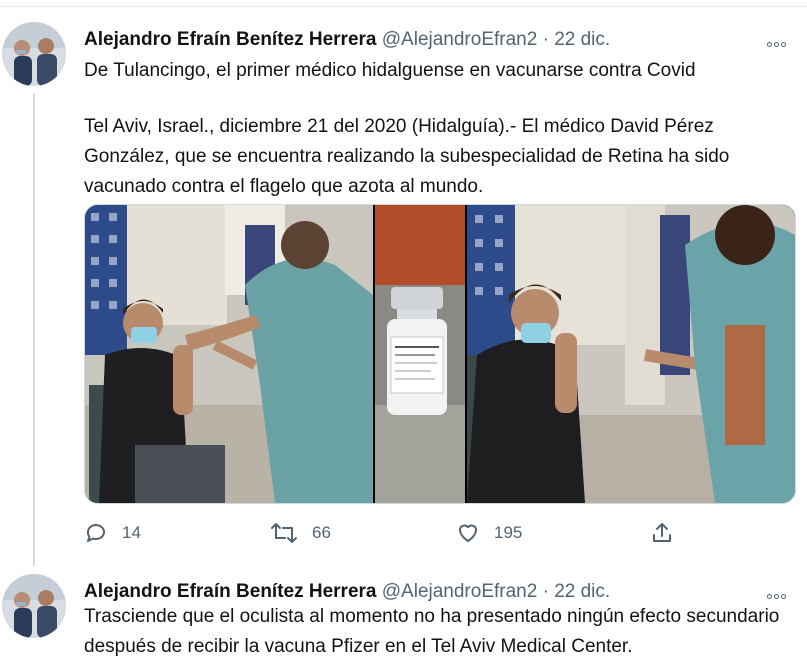 The height and width of the screenshot is (663, 807). I want to click on like-button: 195, so click(489, 533).